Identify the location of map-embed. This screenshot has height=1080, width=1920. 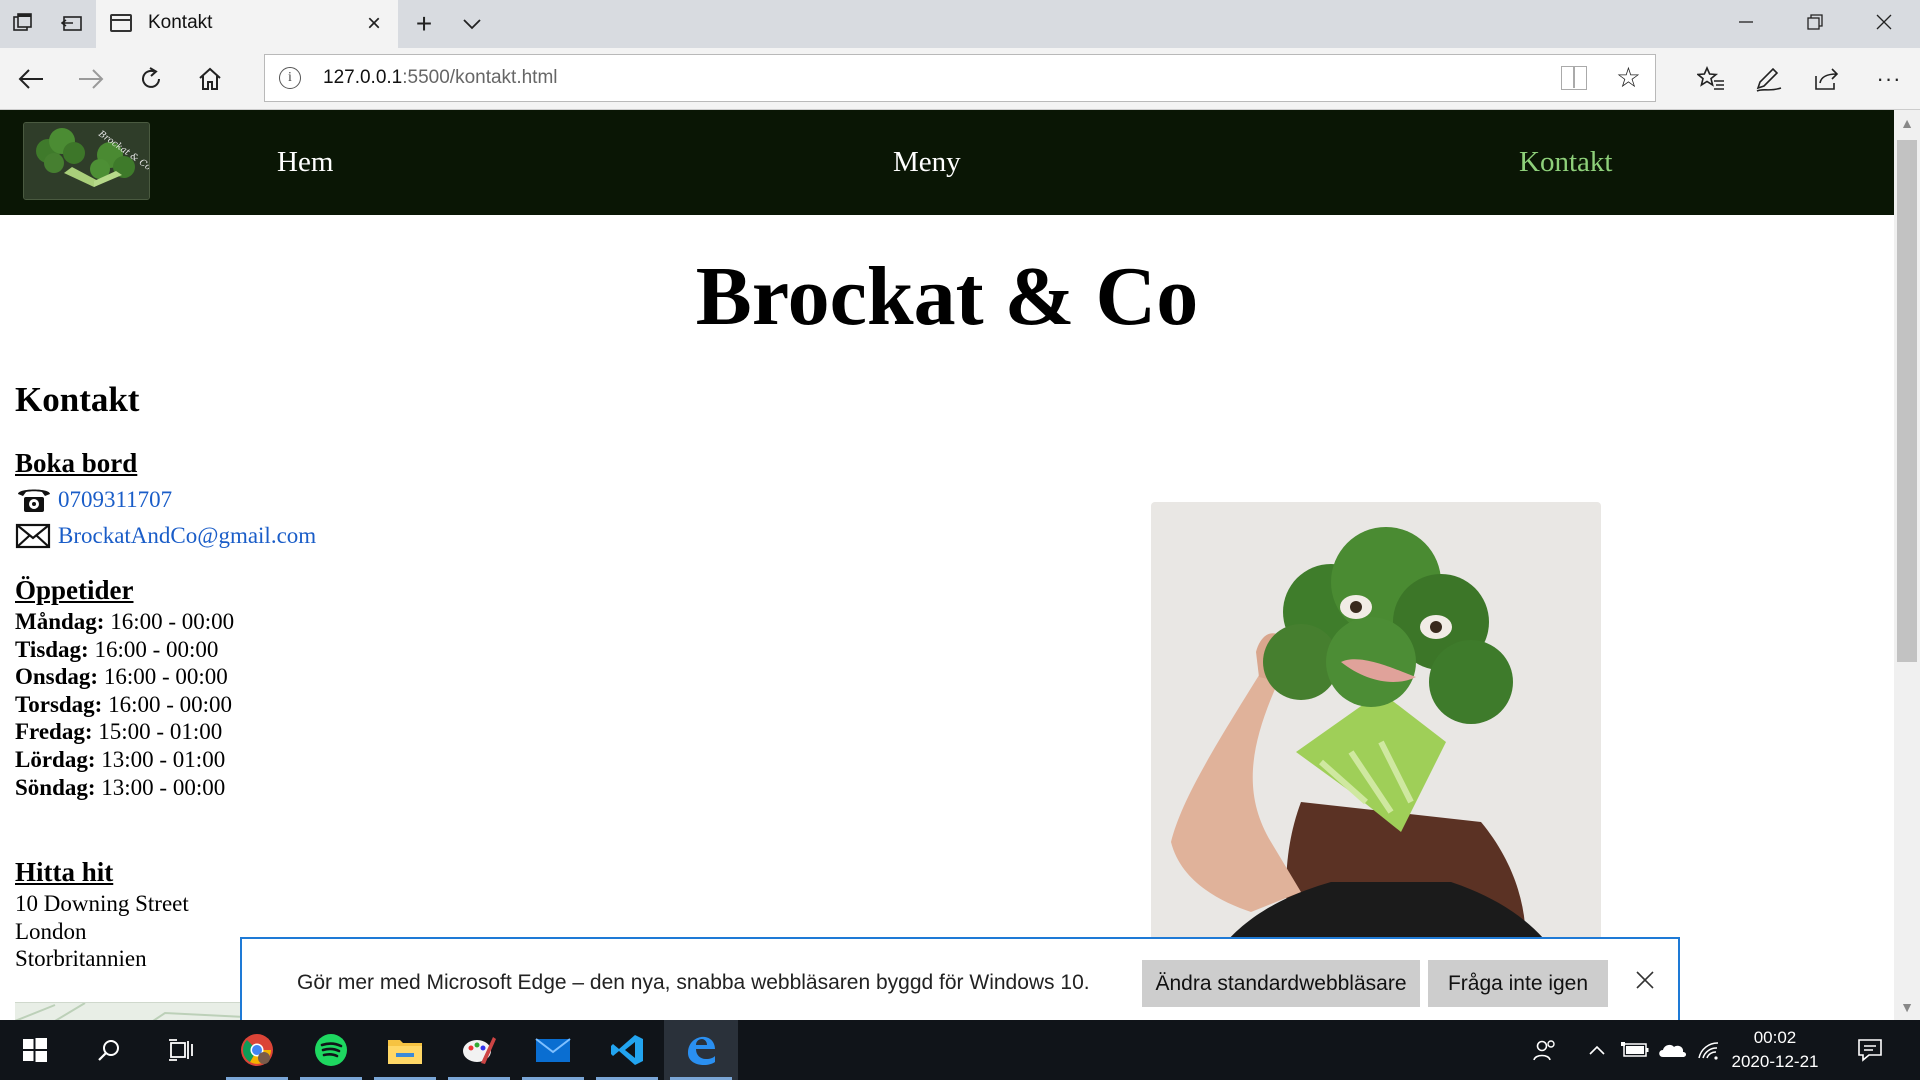
(130, 1011).